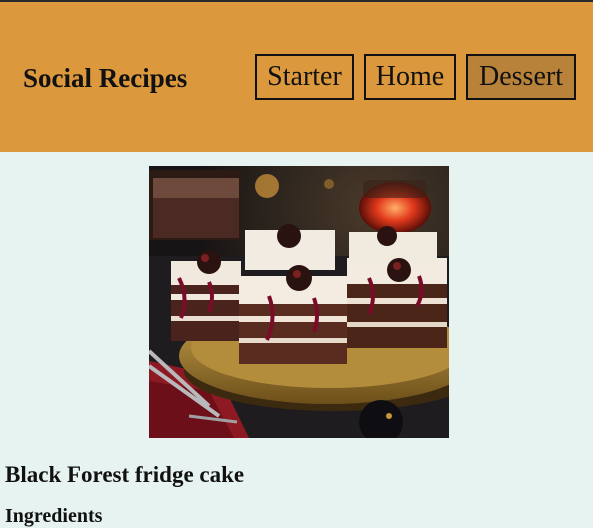  Describe the element at coordinates (410, 77) in the screenshot. I see `nav-home-button: Home` at that location.